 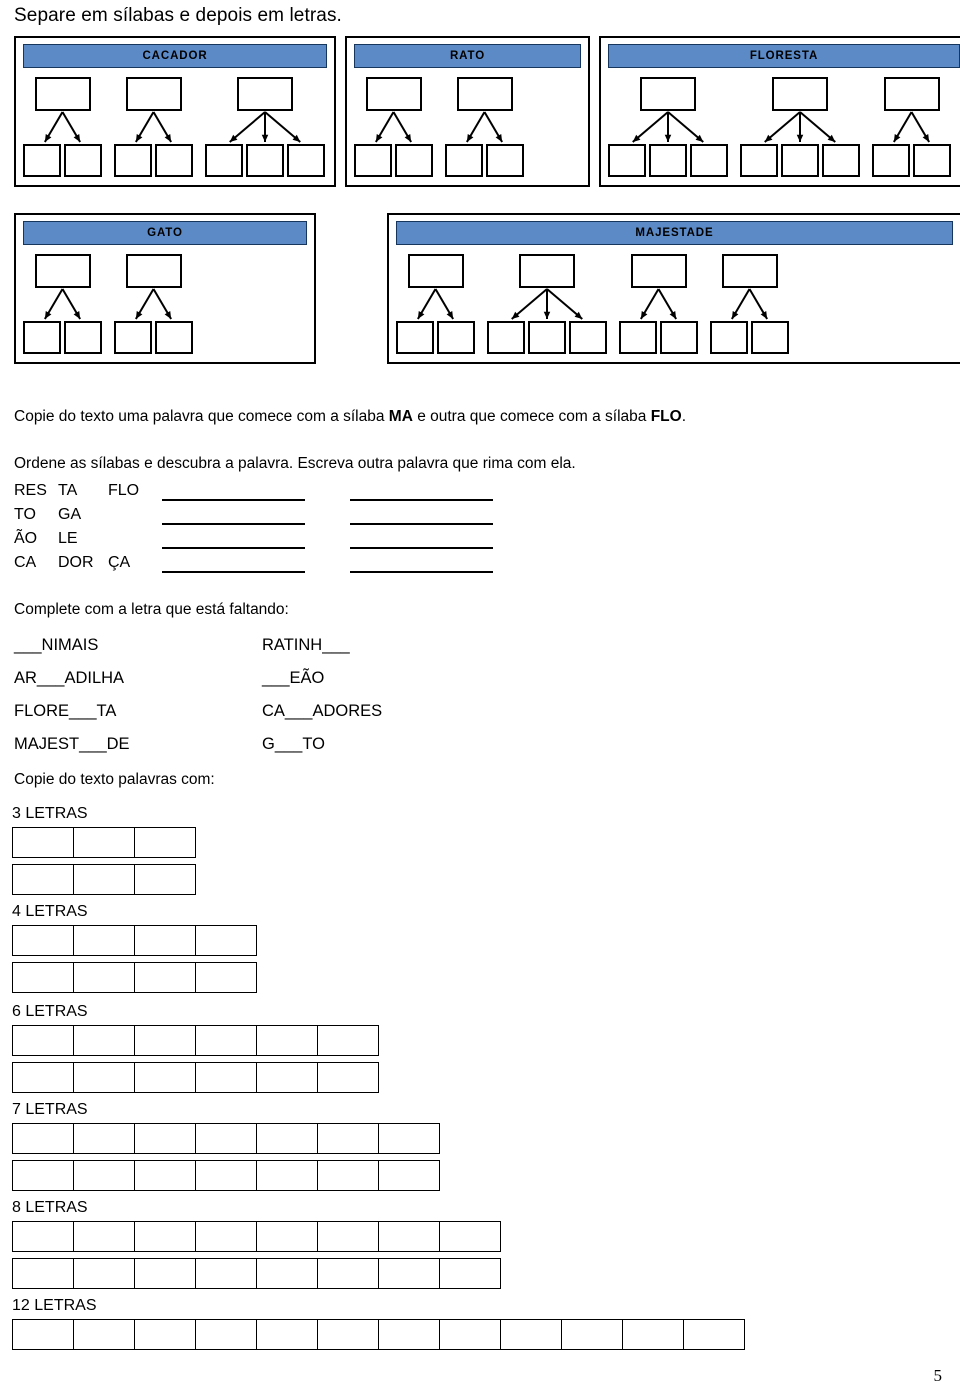 What do you see at coordinates (138, 744) in the screenshot?
I see `missing-letter-word-left: MAJEST___DE` at bounding box center [138, 744].